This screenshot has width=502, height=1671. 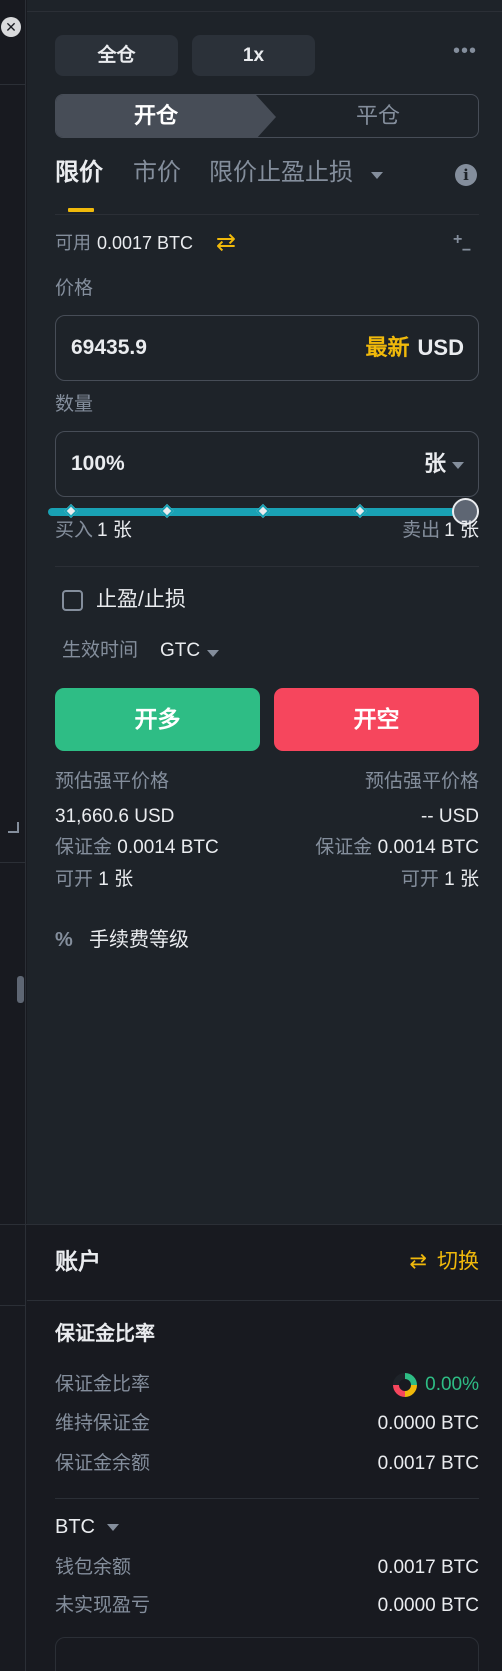 What do you see at coordinates (109, 348) in the screenshot?
I see `price-value: 69435.9` at bounding box center [109, 348].